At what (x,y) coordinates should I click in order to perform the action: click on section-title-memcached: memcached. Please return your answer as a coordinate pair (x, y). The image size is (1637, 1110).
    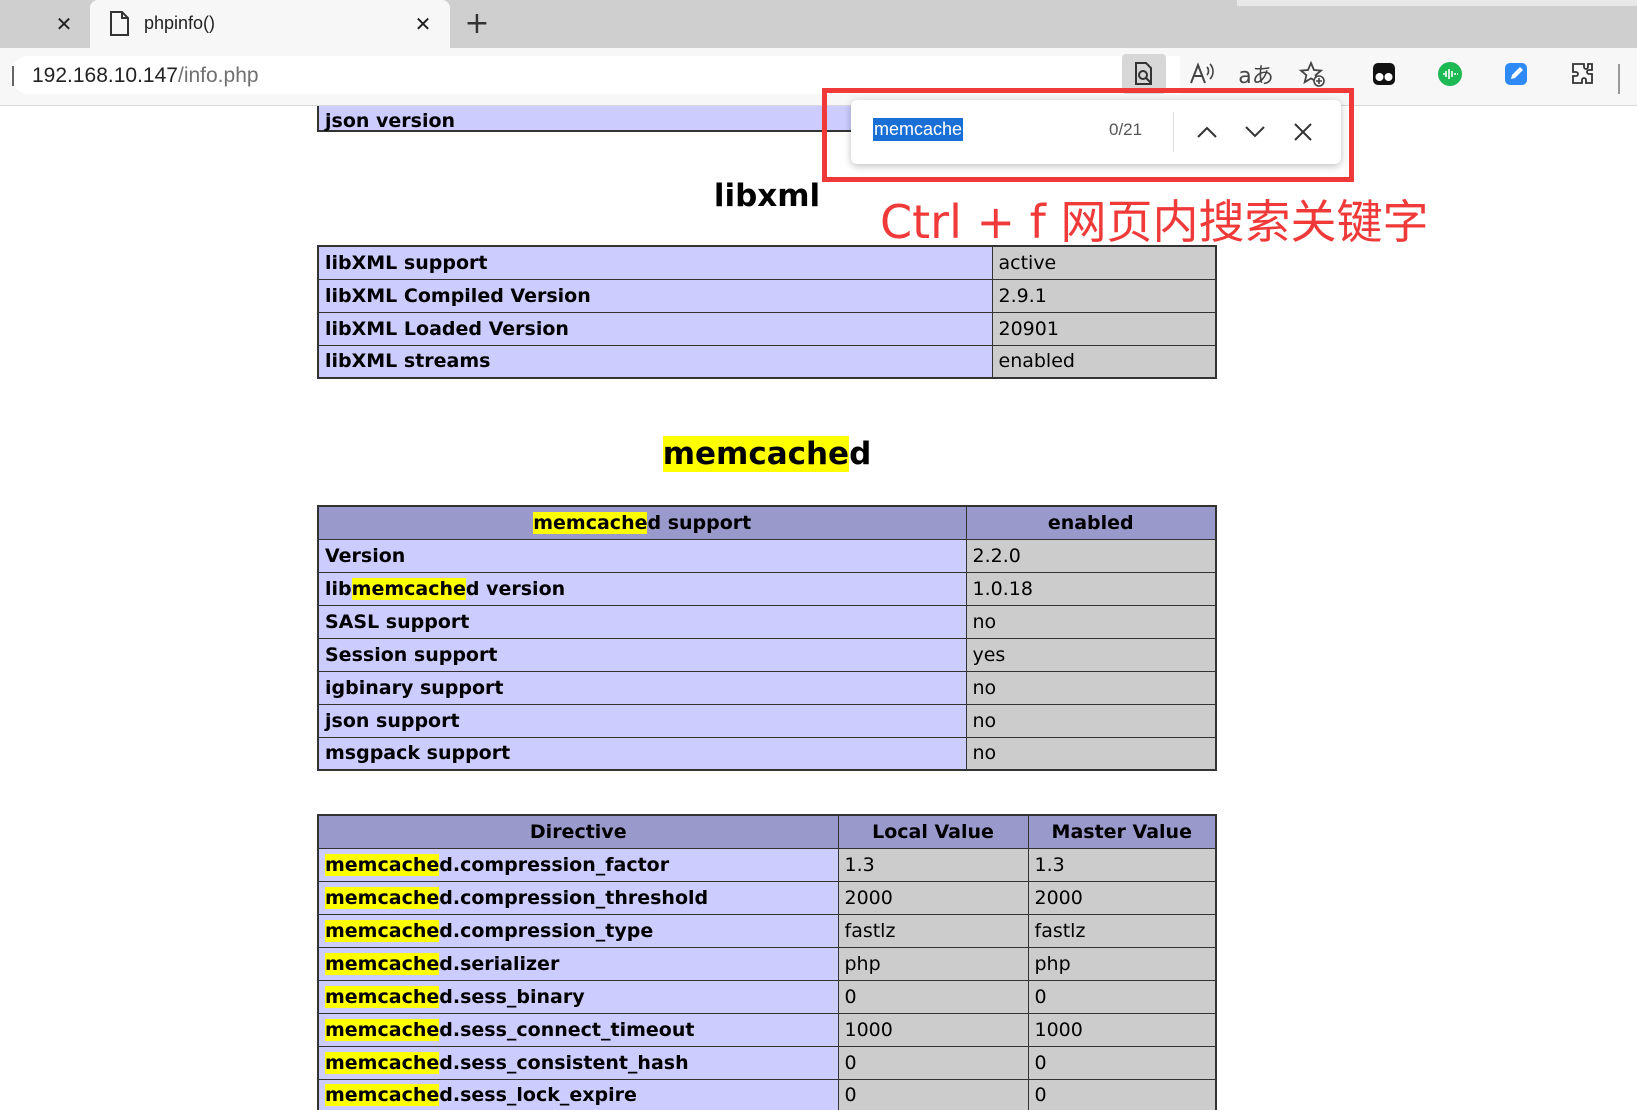
    Looking at the image, I should click on (767, 454).